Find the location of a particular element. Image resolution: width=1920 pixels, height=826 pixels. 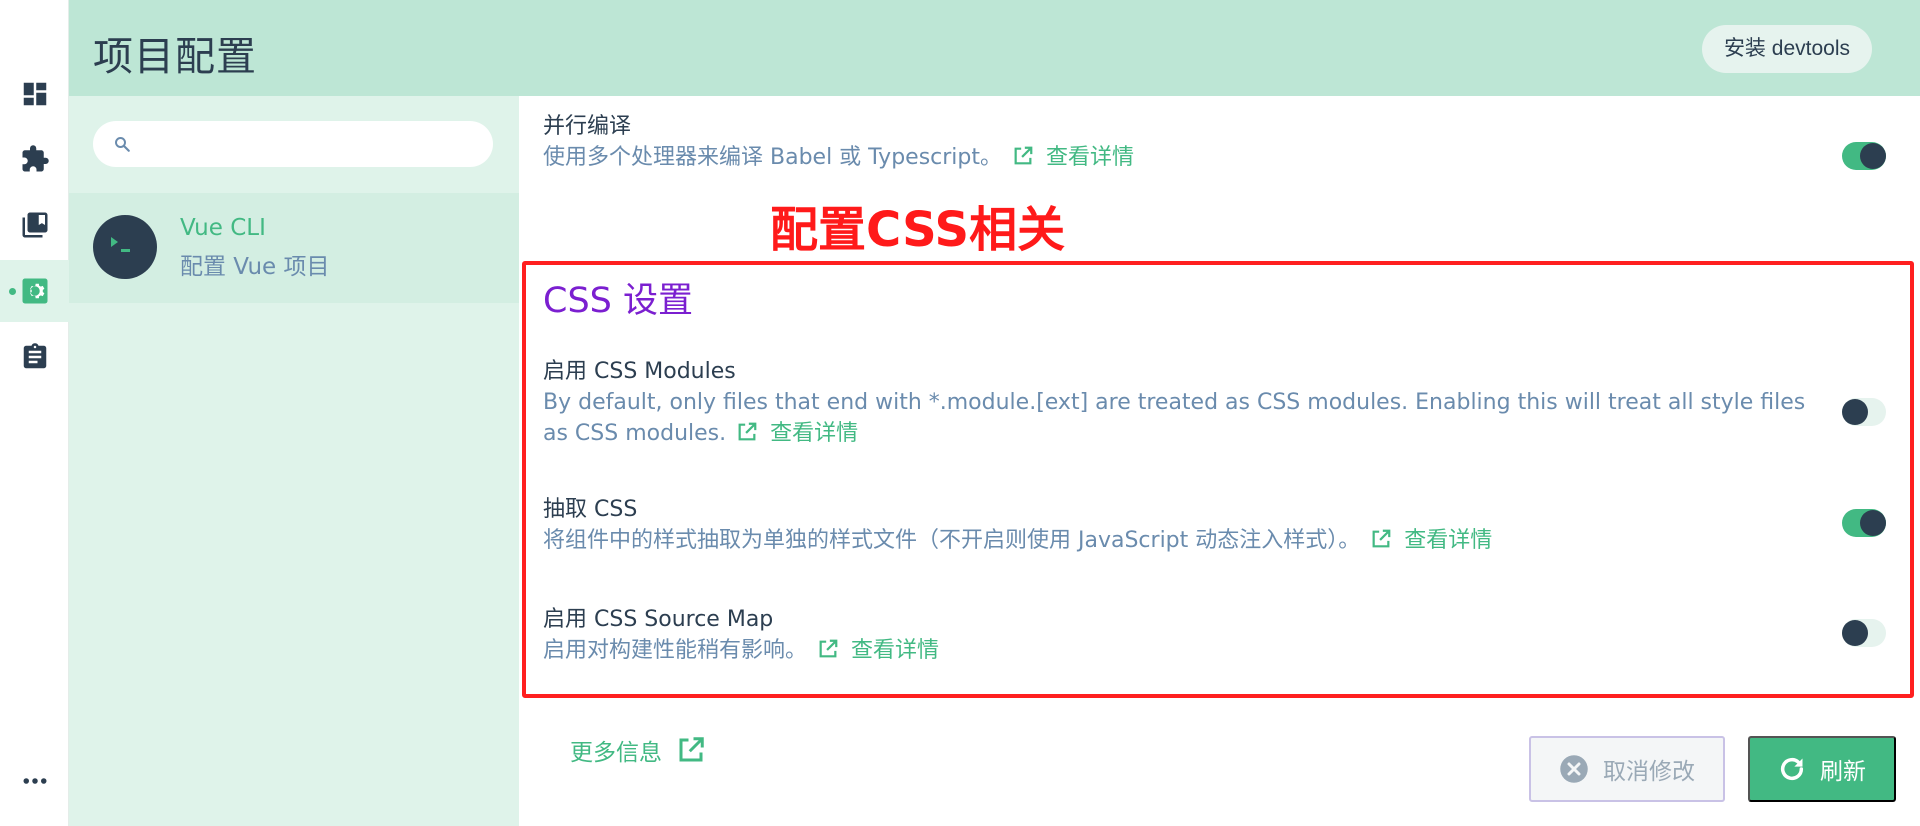

configuration-icon is located at coordinates (34, 291).